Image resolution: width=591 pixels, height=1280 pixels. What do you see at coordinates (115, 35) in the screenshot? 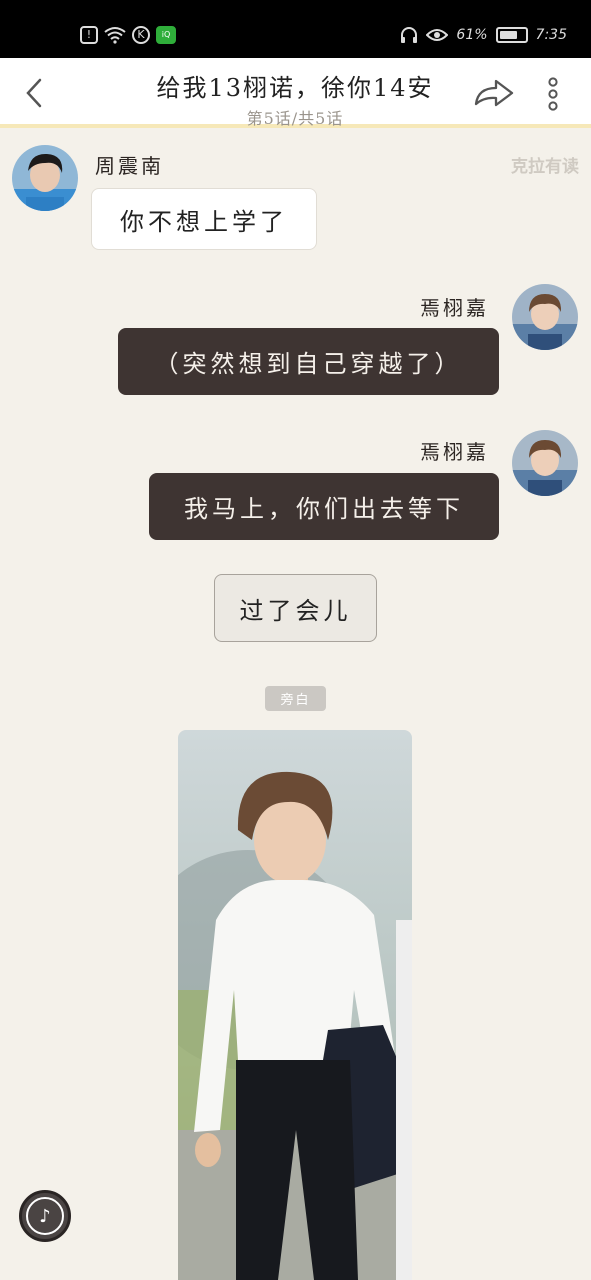
I see `wifi-icon` at bounding box center [115, 35].